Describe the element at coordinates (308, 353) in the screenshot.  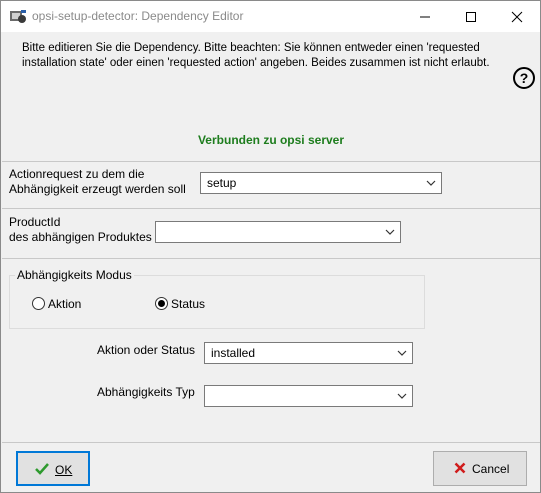
I see `action-or-status-select: installed` at that location.